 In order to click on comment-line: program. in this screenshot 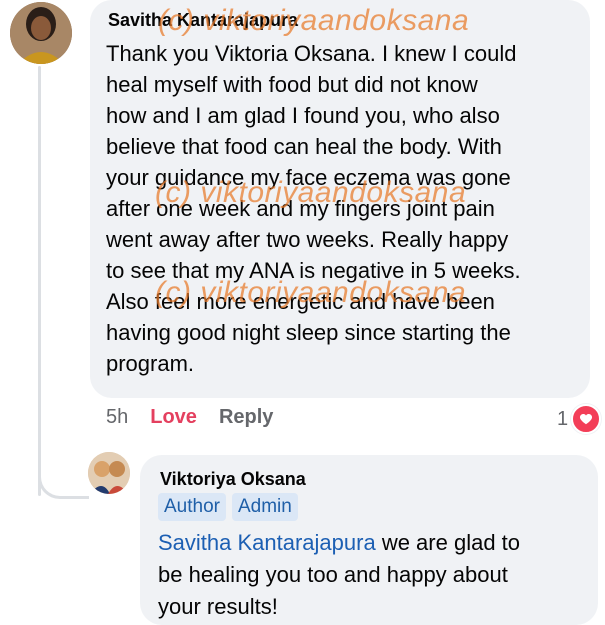, I will do `click(150, 363)`.